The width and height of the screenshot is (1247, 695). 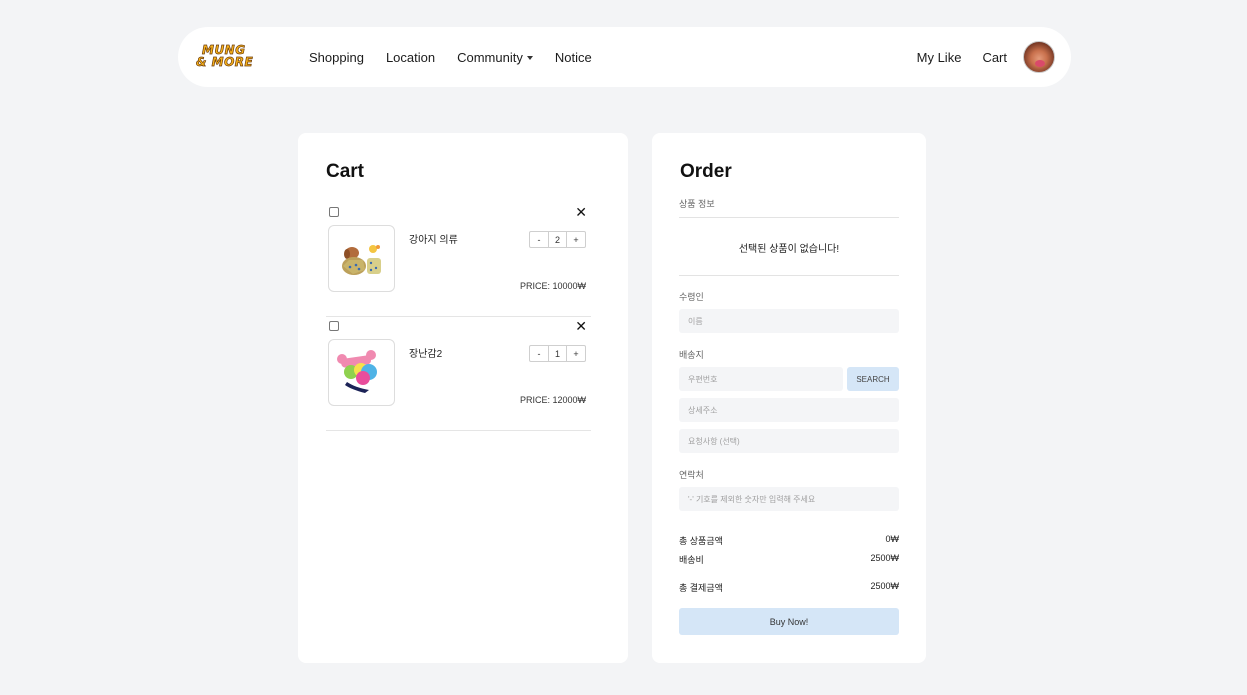 I want to click on quantity-stepper: - 2 +, so click(x=557, y=239).